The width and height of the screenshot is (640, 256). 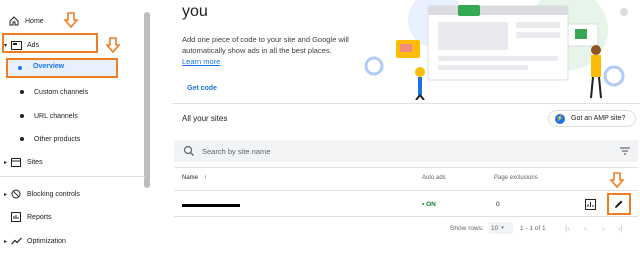 I want to click on block-icon, so click(x=16, y=194).